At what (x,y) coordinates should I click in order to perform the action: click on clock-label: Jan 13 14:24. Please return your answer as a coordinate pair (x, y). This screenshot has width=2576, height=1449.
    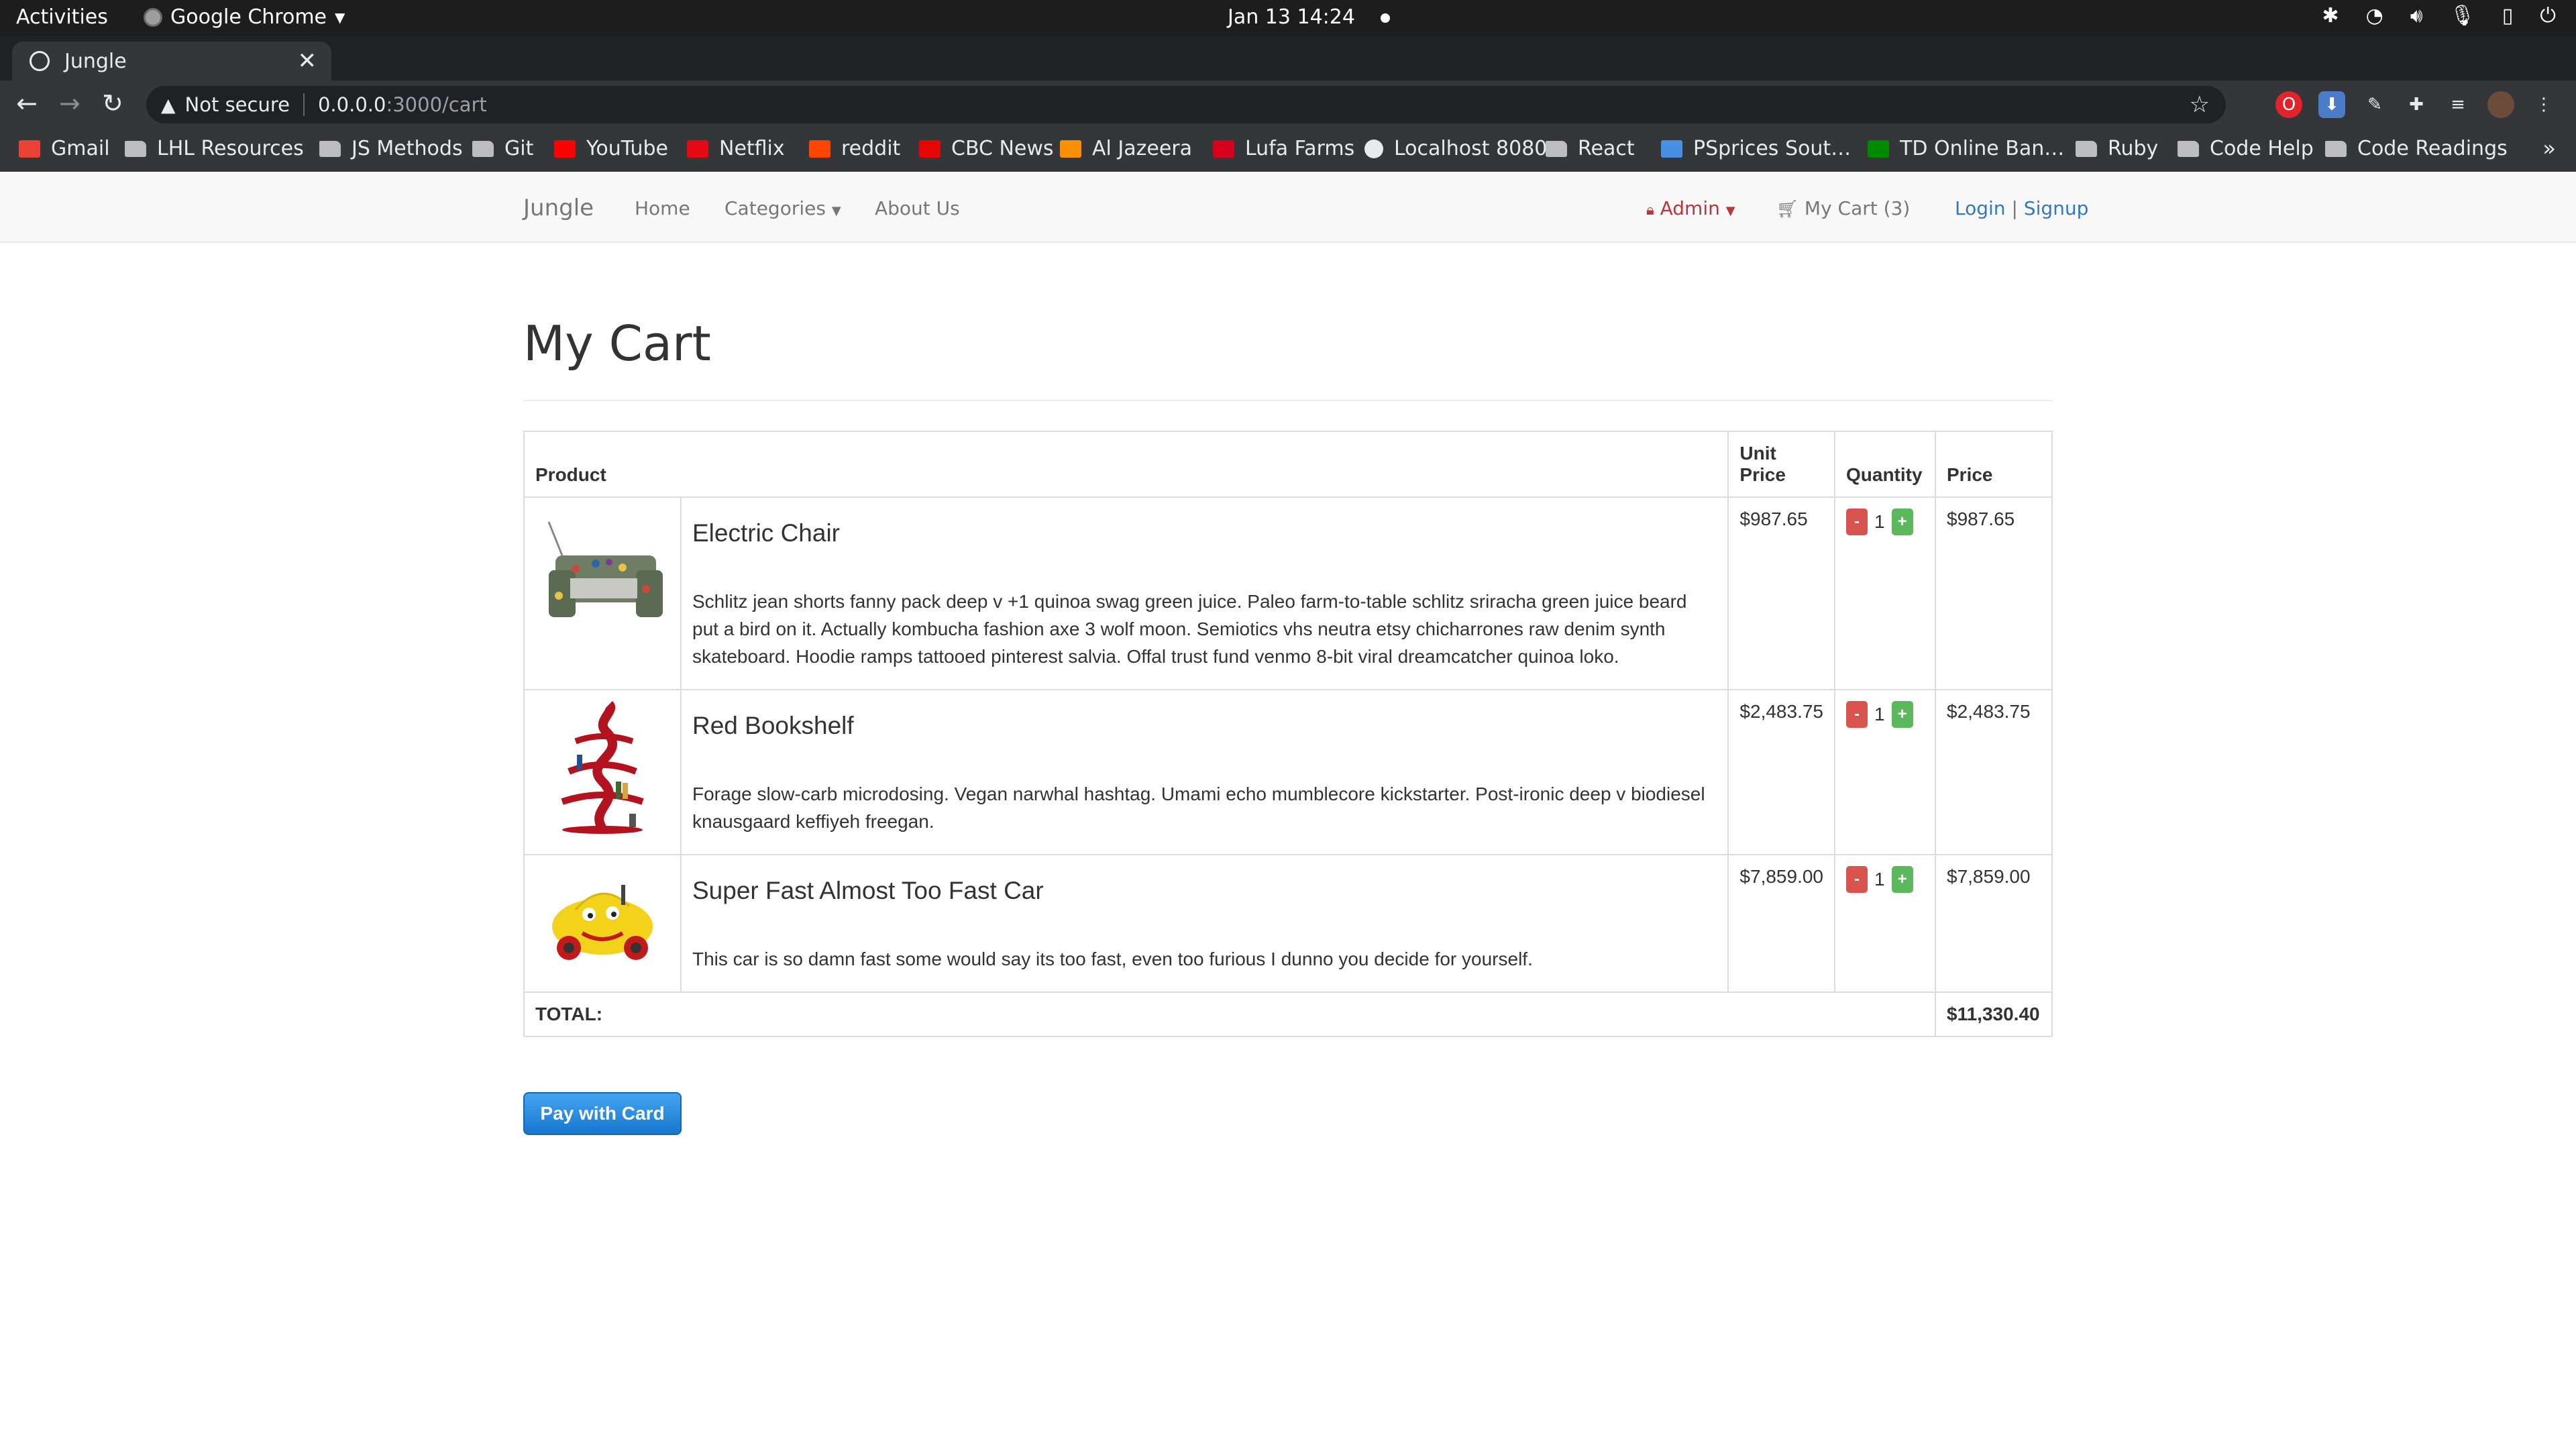
    Looking at the image, I should click on (1291, 17).